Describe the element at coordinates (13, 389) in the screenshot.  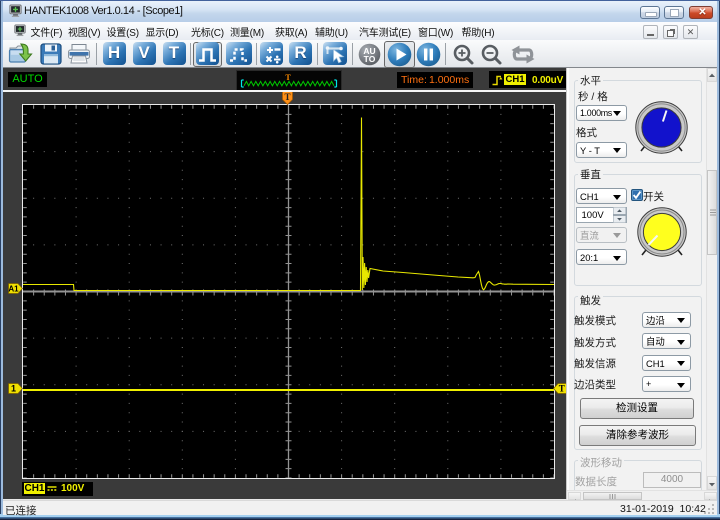
I see `svg-text: 1` at that location.